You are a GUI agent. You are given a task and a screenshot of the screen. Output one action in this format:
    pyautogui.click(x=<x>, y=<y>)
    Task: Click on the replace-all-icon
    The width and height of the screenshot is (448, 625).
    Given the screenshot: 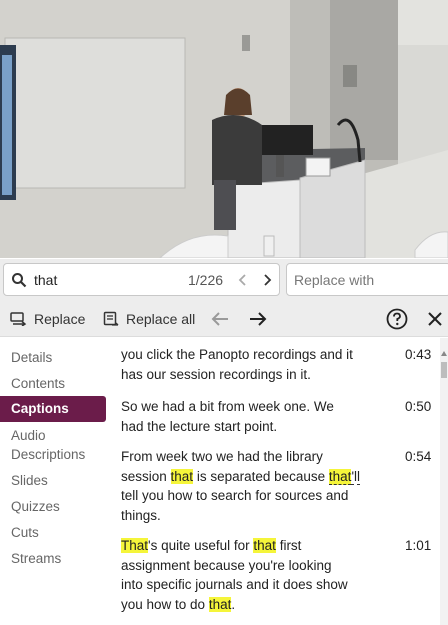 What is the action you would take?
    pyautogui.click(x=111, y=318)
    